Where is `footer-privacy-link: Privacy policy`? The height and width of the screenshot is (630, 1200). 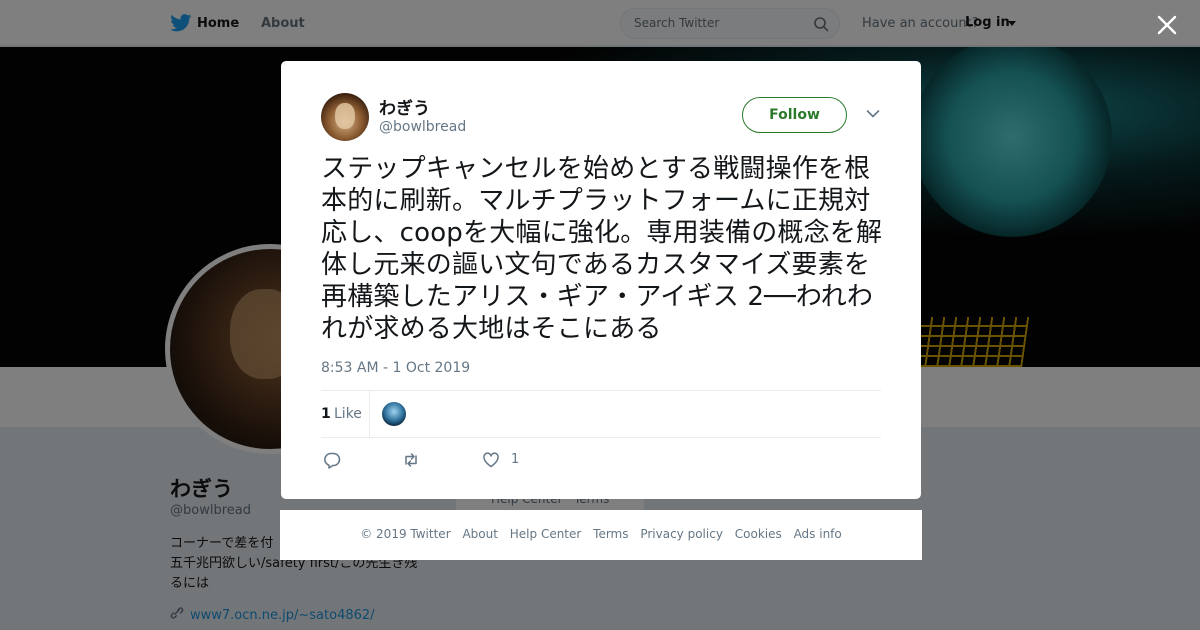
footer-privacy-link: Privacy policy is located at coordinates (681, 534).